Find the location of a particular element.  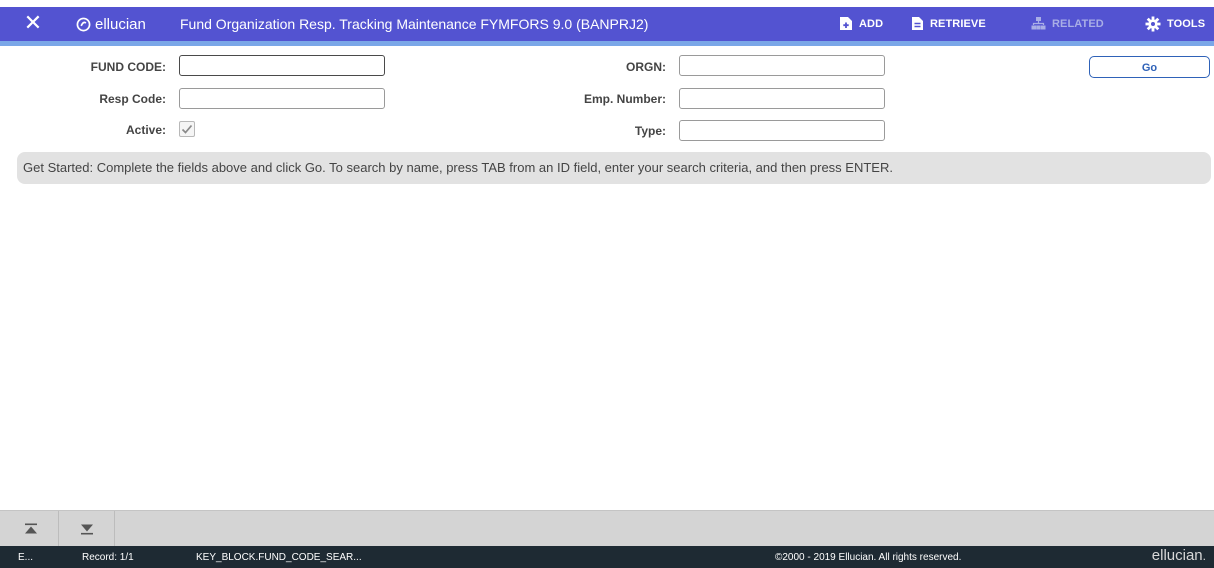

retrieve-button: RETRIEVE is located at coordinates (948, 23).